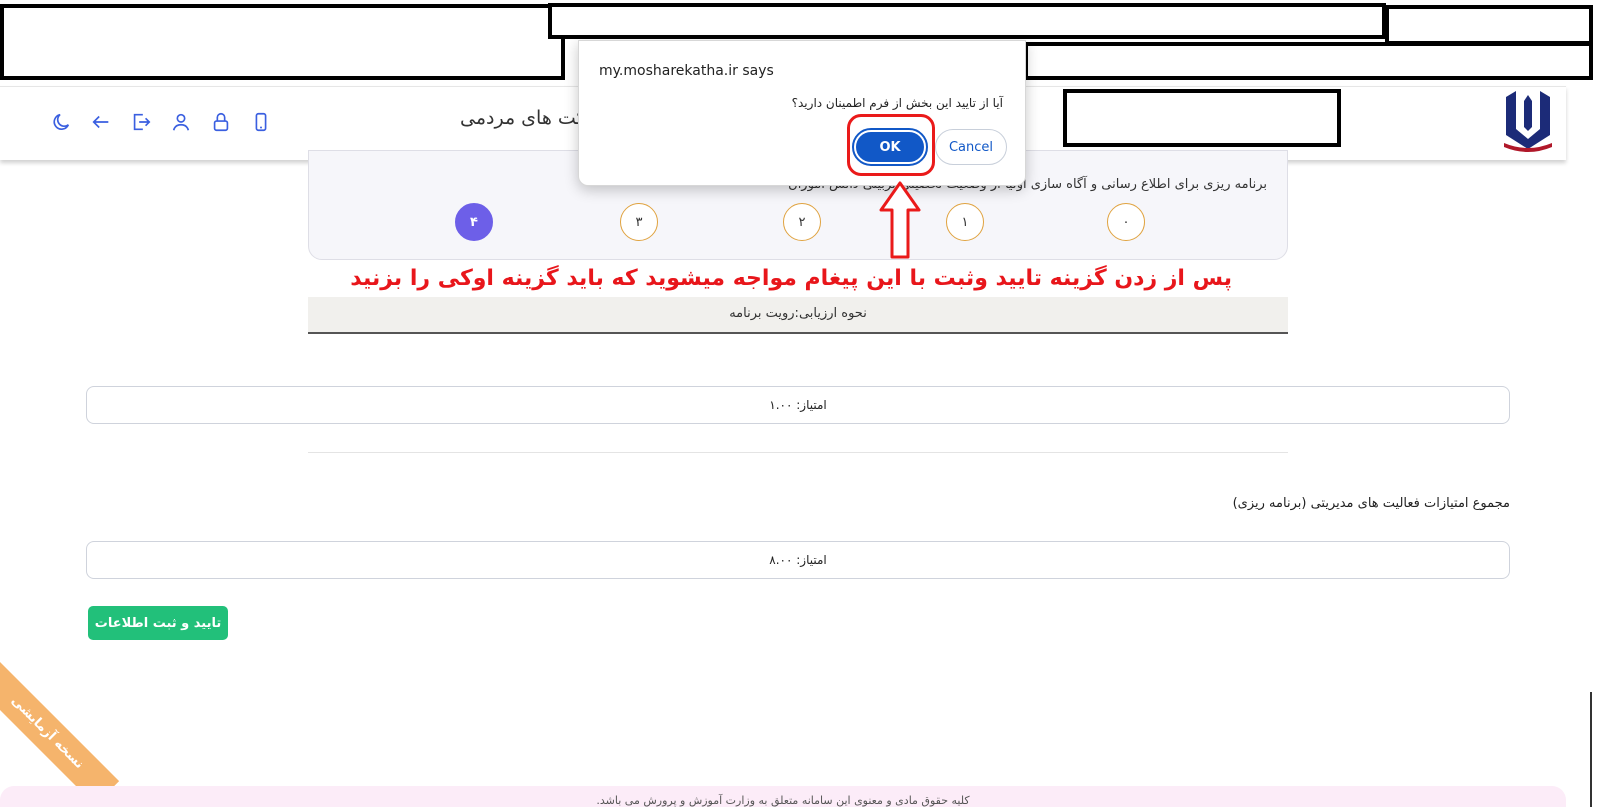  What do you see at coordinates (261, 122) in the screenshot?
I see `mobile-icon` at bounding box center [261, 122].